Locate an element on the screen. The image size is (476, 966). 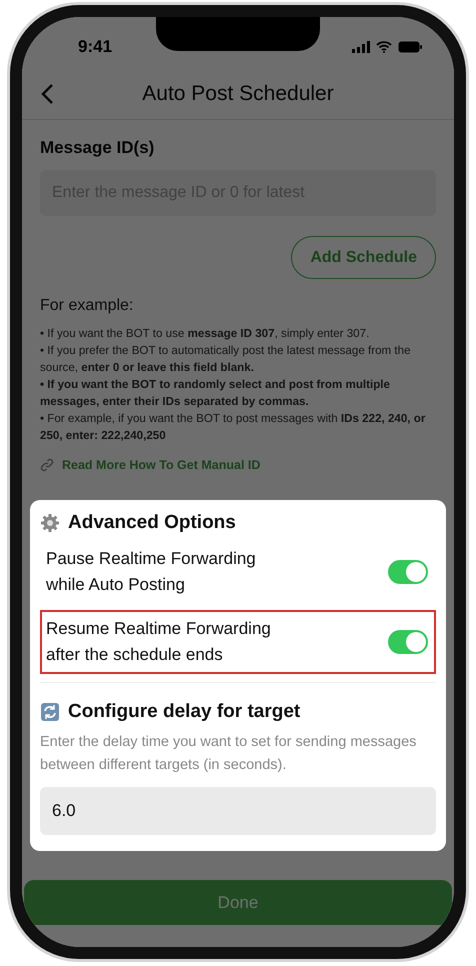
example-text: • If you want the BOT to use message ID 307, simply enter 307. is located at coordinates (205, 334).